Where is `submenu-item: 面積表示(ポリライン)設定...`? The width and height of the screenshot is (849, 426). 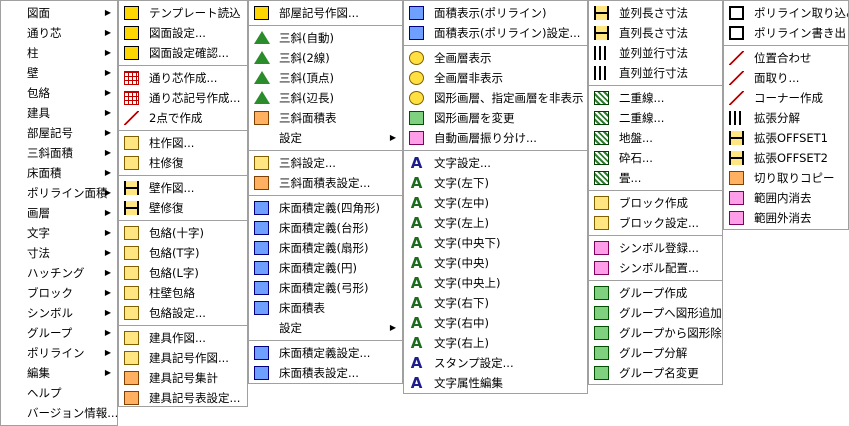 submenu-item: 面積表示(ポリライン)設定... is located at coordinates (495, 33).